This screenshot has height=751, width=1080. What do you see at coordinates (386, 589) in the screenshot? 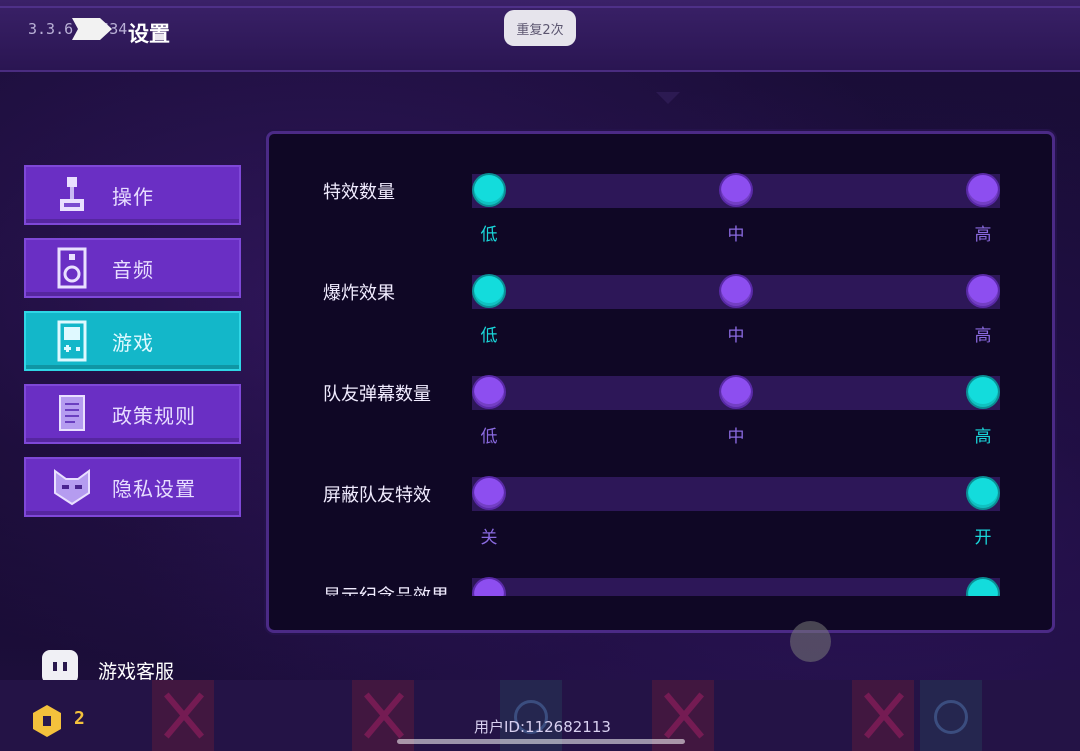
I see `setting-label: 显示纪念品效果` at bounding box center [386, 589].